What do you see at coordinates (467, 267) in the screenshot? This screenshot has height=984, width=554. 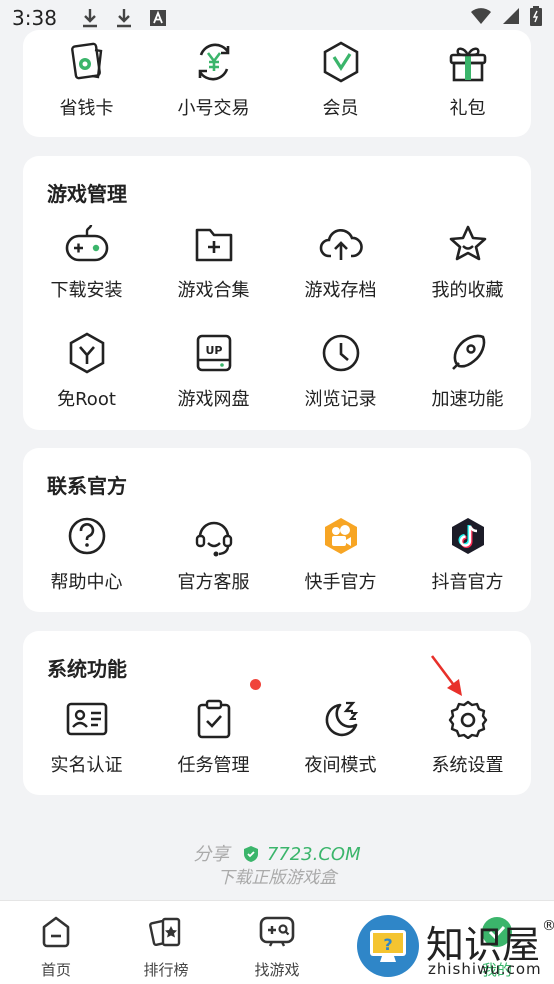 I see `my-favorites-item: 我的收藏` at bounding box center [467, 267].